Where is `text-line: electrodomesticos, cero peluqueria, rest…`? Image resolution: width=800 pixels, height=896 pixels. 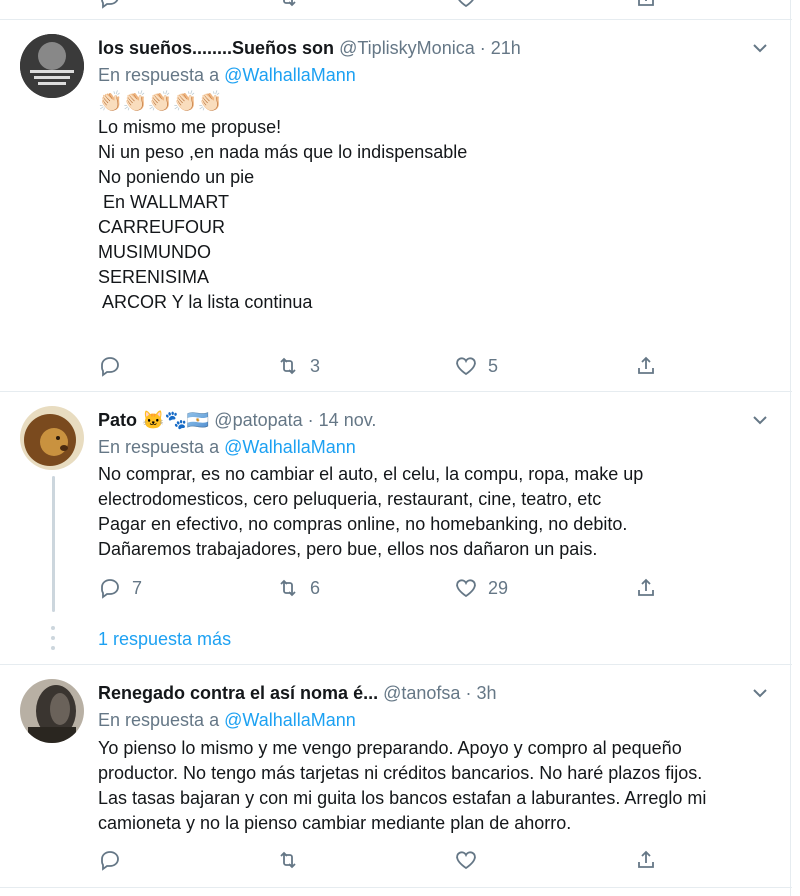 text-line: electrodomesticos, cero peluqueria, rest… is located at coordinates (350, 499).